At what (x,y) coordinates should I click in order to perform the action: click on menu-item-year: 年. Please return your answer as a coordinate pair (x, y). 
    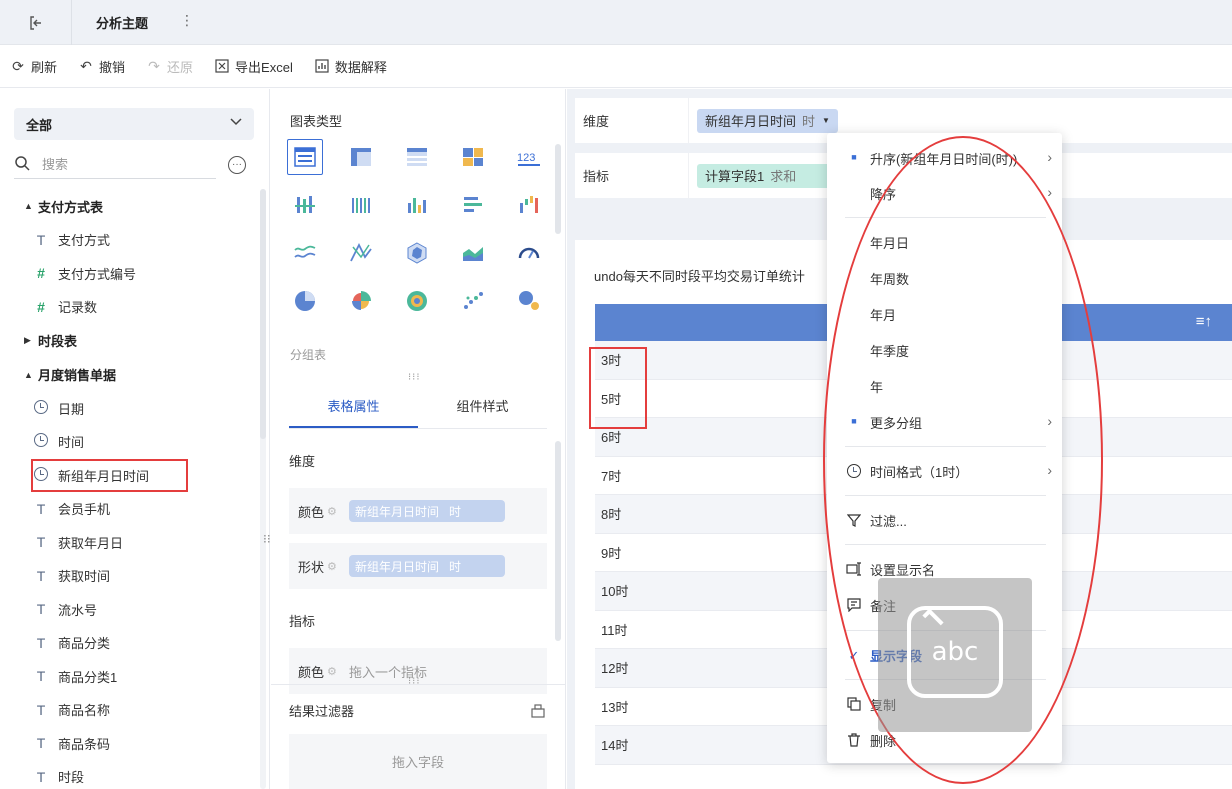
    Looking at the image, I should click on (944, 386).